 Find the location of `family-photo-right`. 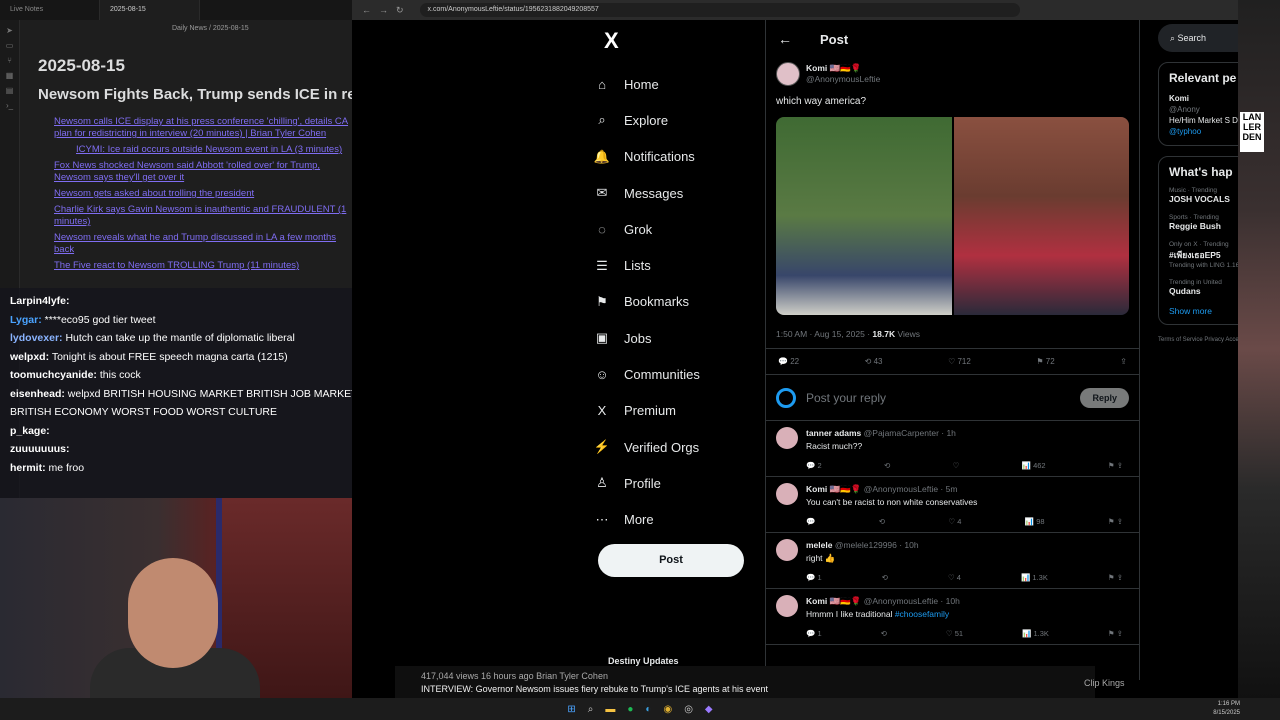

family-photo-right is located at coordinates (1041, 216).